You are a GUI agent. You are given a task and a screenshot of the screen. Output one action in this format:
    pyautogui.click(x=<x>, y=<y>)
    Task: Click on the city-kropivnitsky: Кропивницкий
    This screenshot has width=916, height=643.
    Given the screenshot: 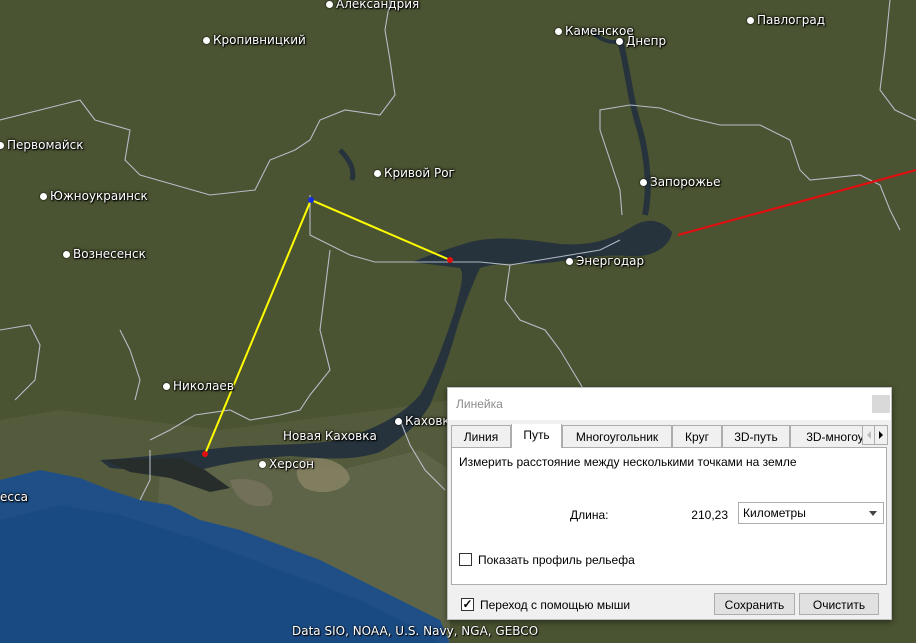 What is the action you would take?
    pyautogui.click(x=254, y=40)
    